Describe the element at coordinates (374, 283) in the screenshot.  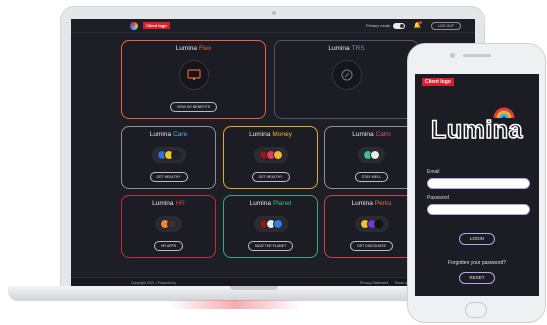
I see `privacy-statement-link: Privacy Statement` at that location.